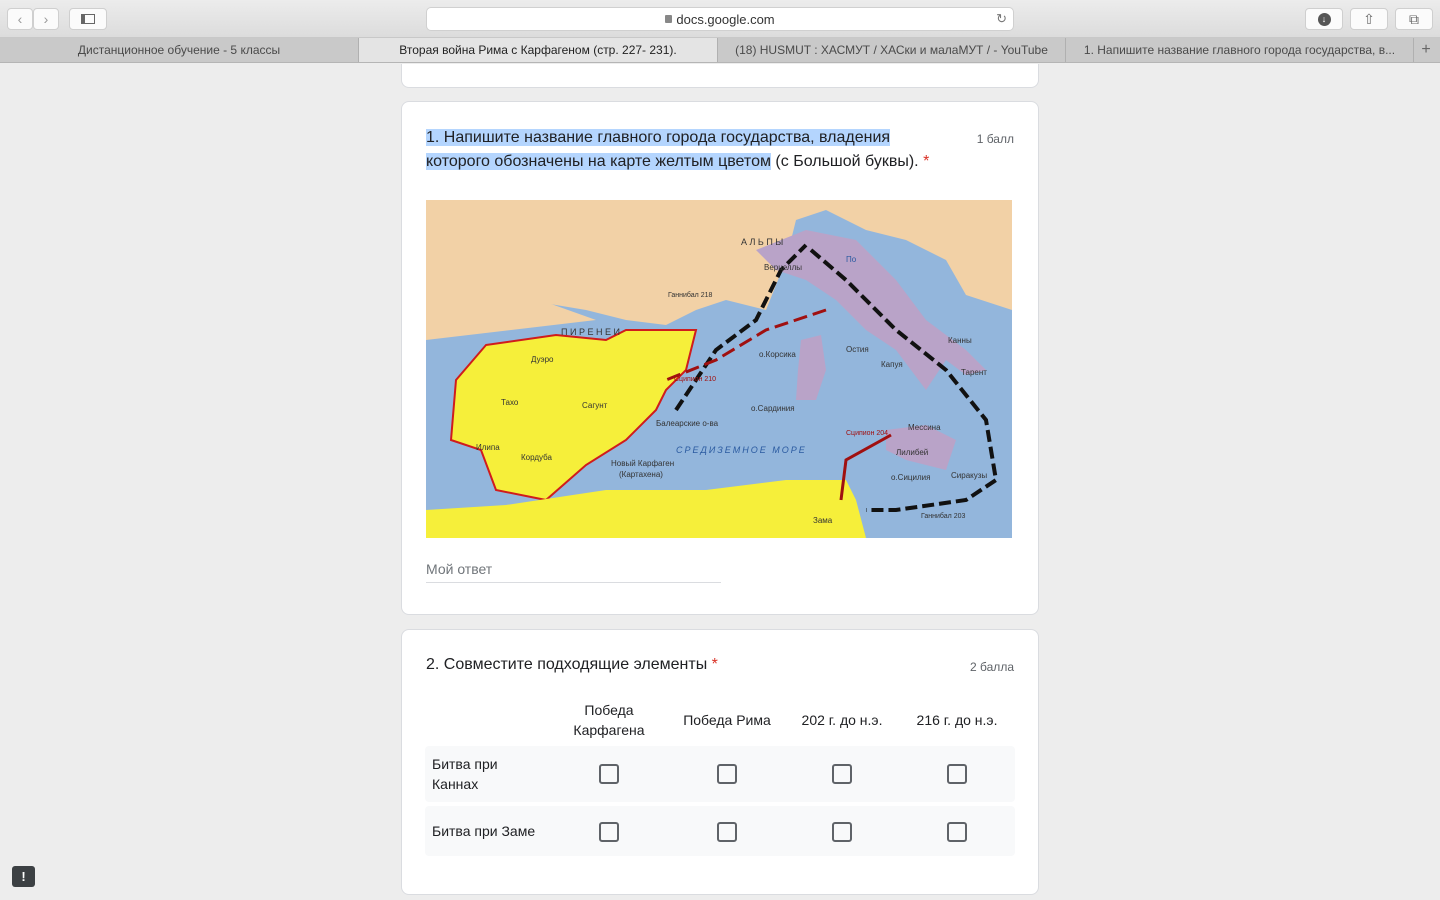 Image resolution: width=1440 pixels, height=900 pixels. Describe the element at coordinates (510, 402) in the screenshot. I see `map-label-tajo: Тахо` at that location.